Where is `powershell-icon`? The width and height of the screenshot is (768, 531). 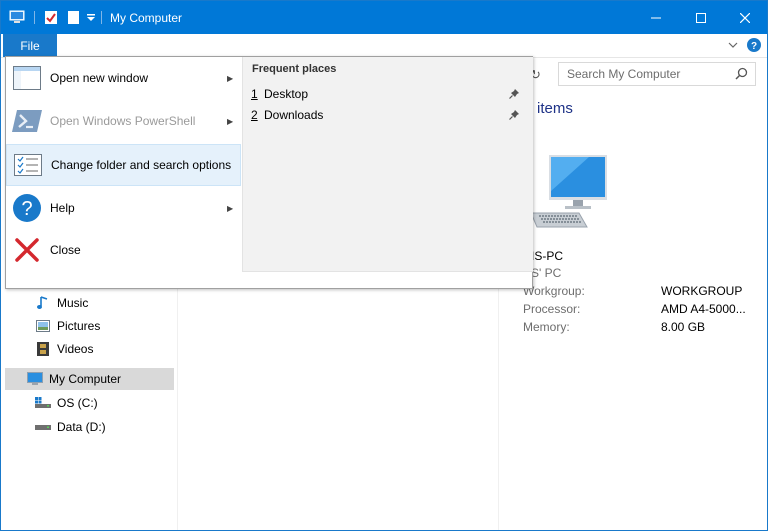
powershell-icon is located at coordinates (27, 121).